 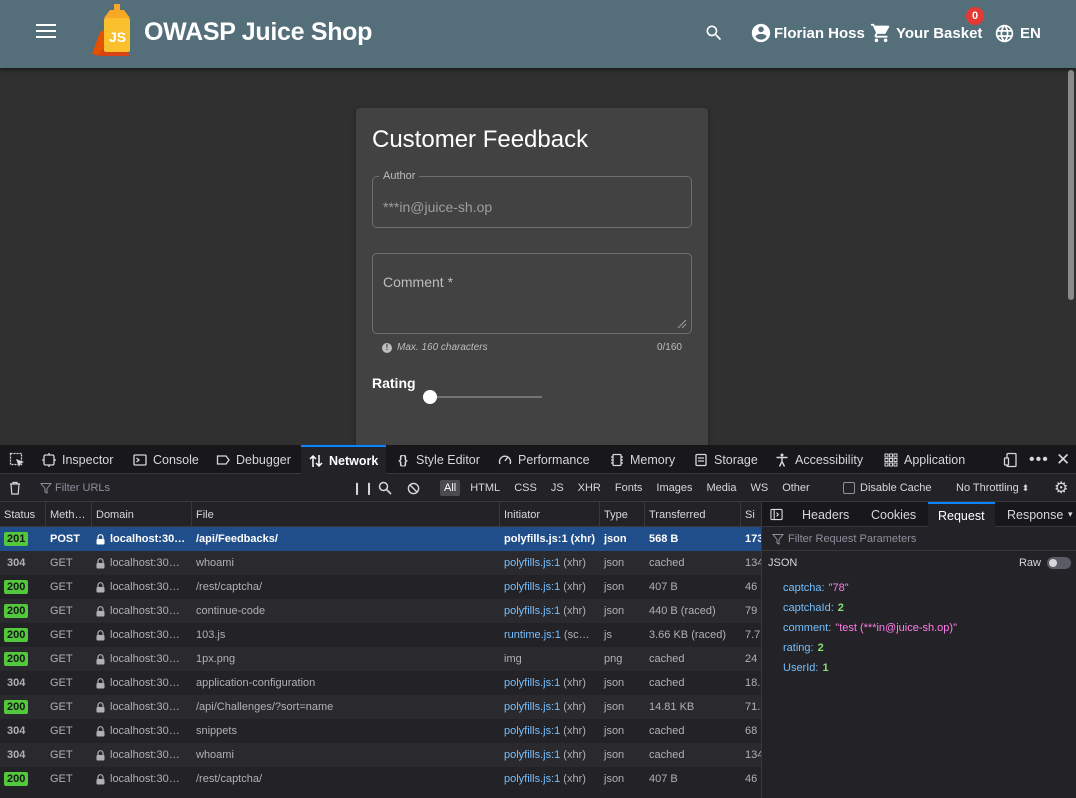 What do you see at coordinates (629, 488) in the screenshot?
I see `filter-fonts: Fonts` at bounding box center [629, 488].